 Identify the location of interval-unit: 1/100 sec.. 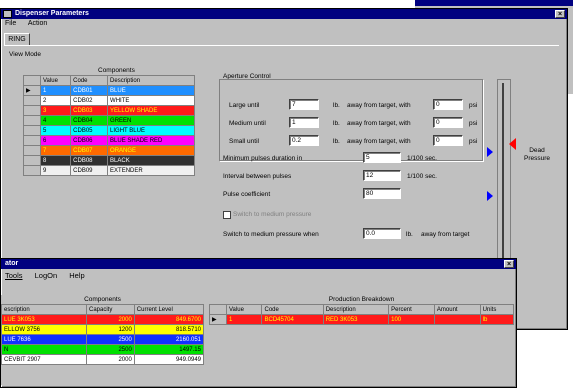
(422, 176).